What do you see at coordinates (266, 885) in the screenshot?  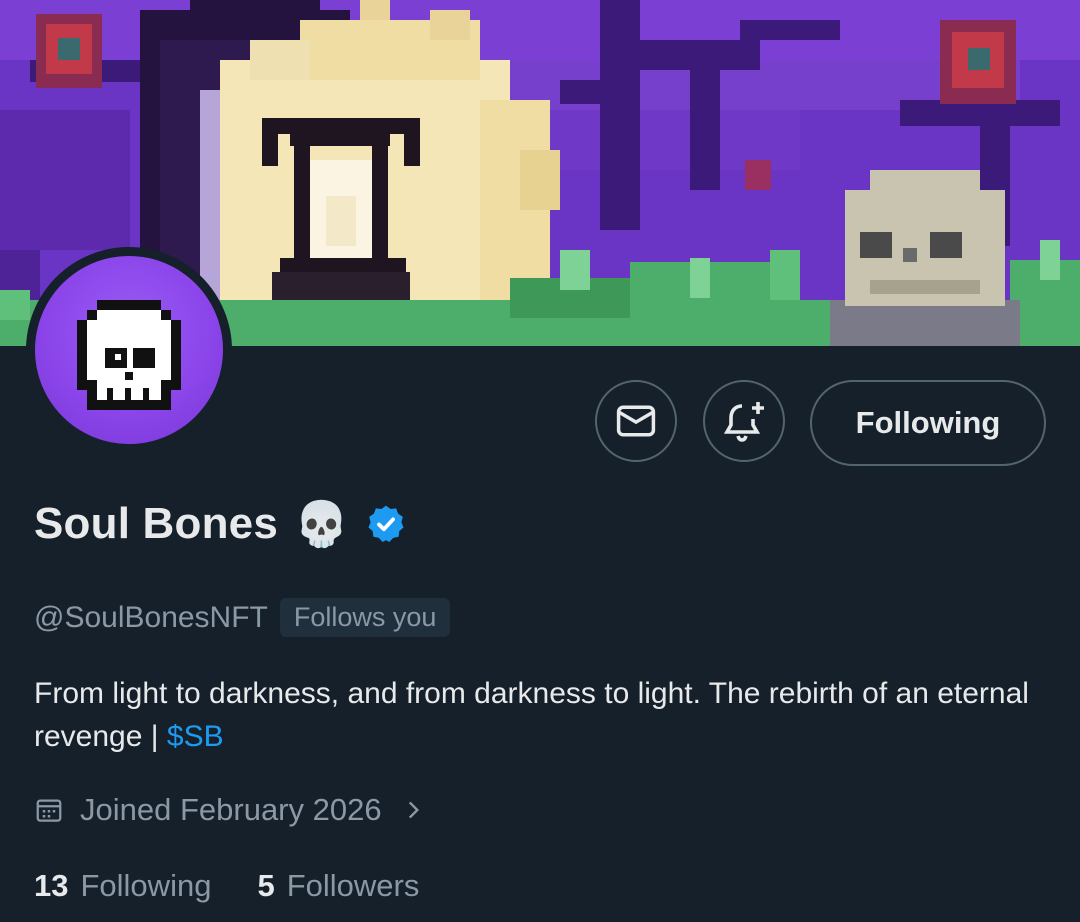 I see `followers-count: 5` at bounding box center [266, 885].